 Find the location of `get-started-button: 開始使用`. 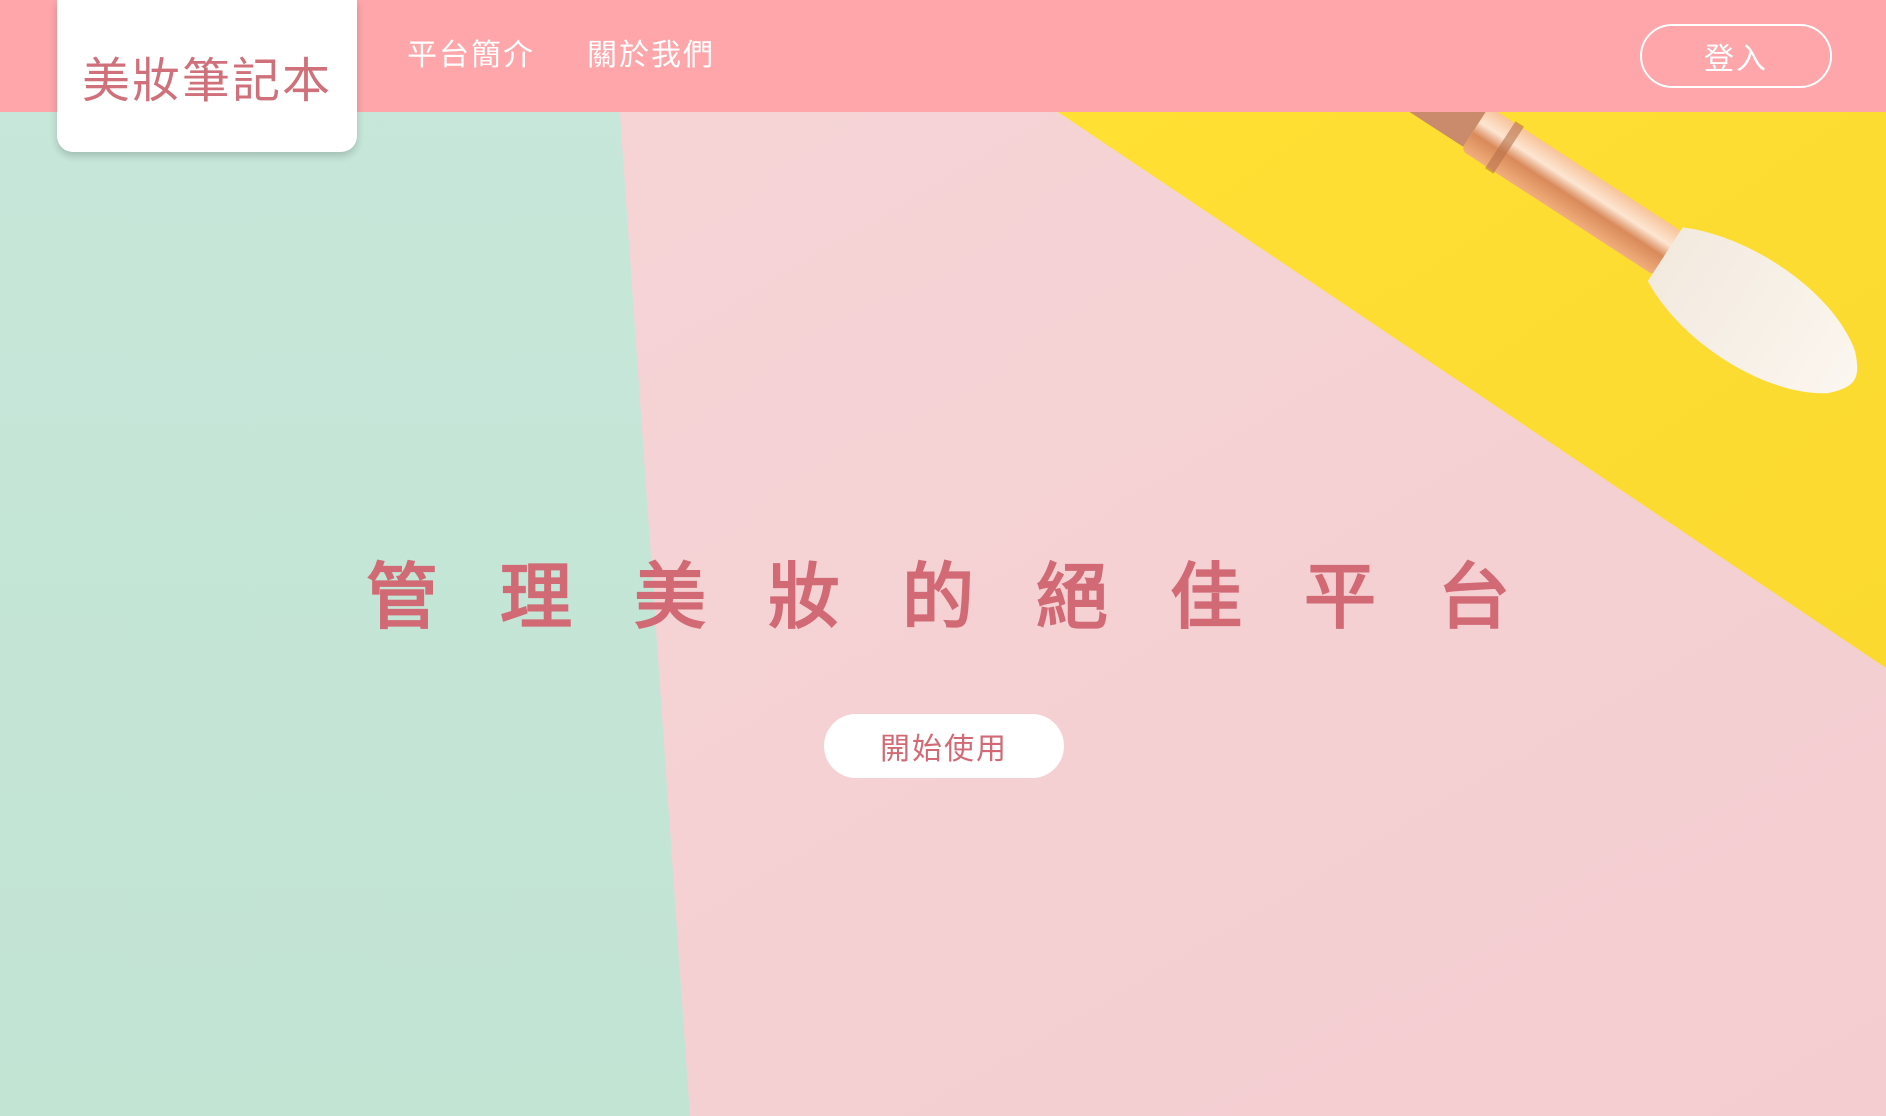

get-started-button: 開始使用 is located at coordinates (944, 746).